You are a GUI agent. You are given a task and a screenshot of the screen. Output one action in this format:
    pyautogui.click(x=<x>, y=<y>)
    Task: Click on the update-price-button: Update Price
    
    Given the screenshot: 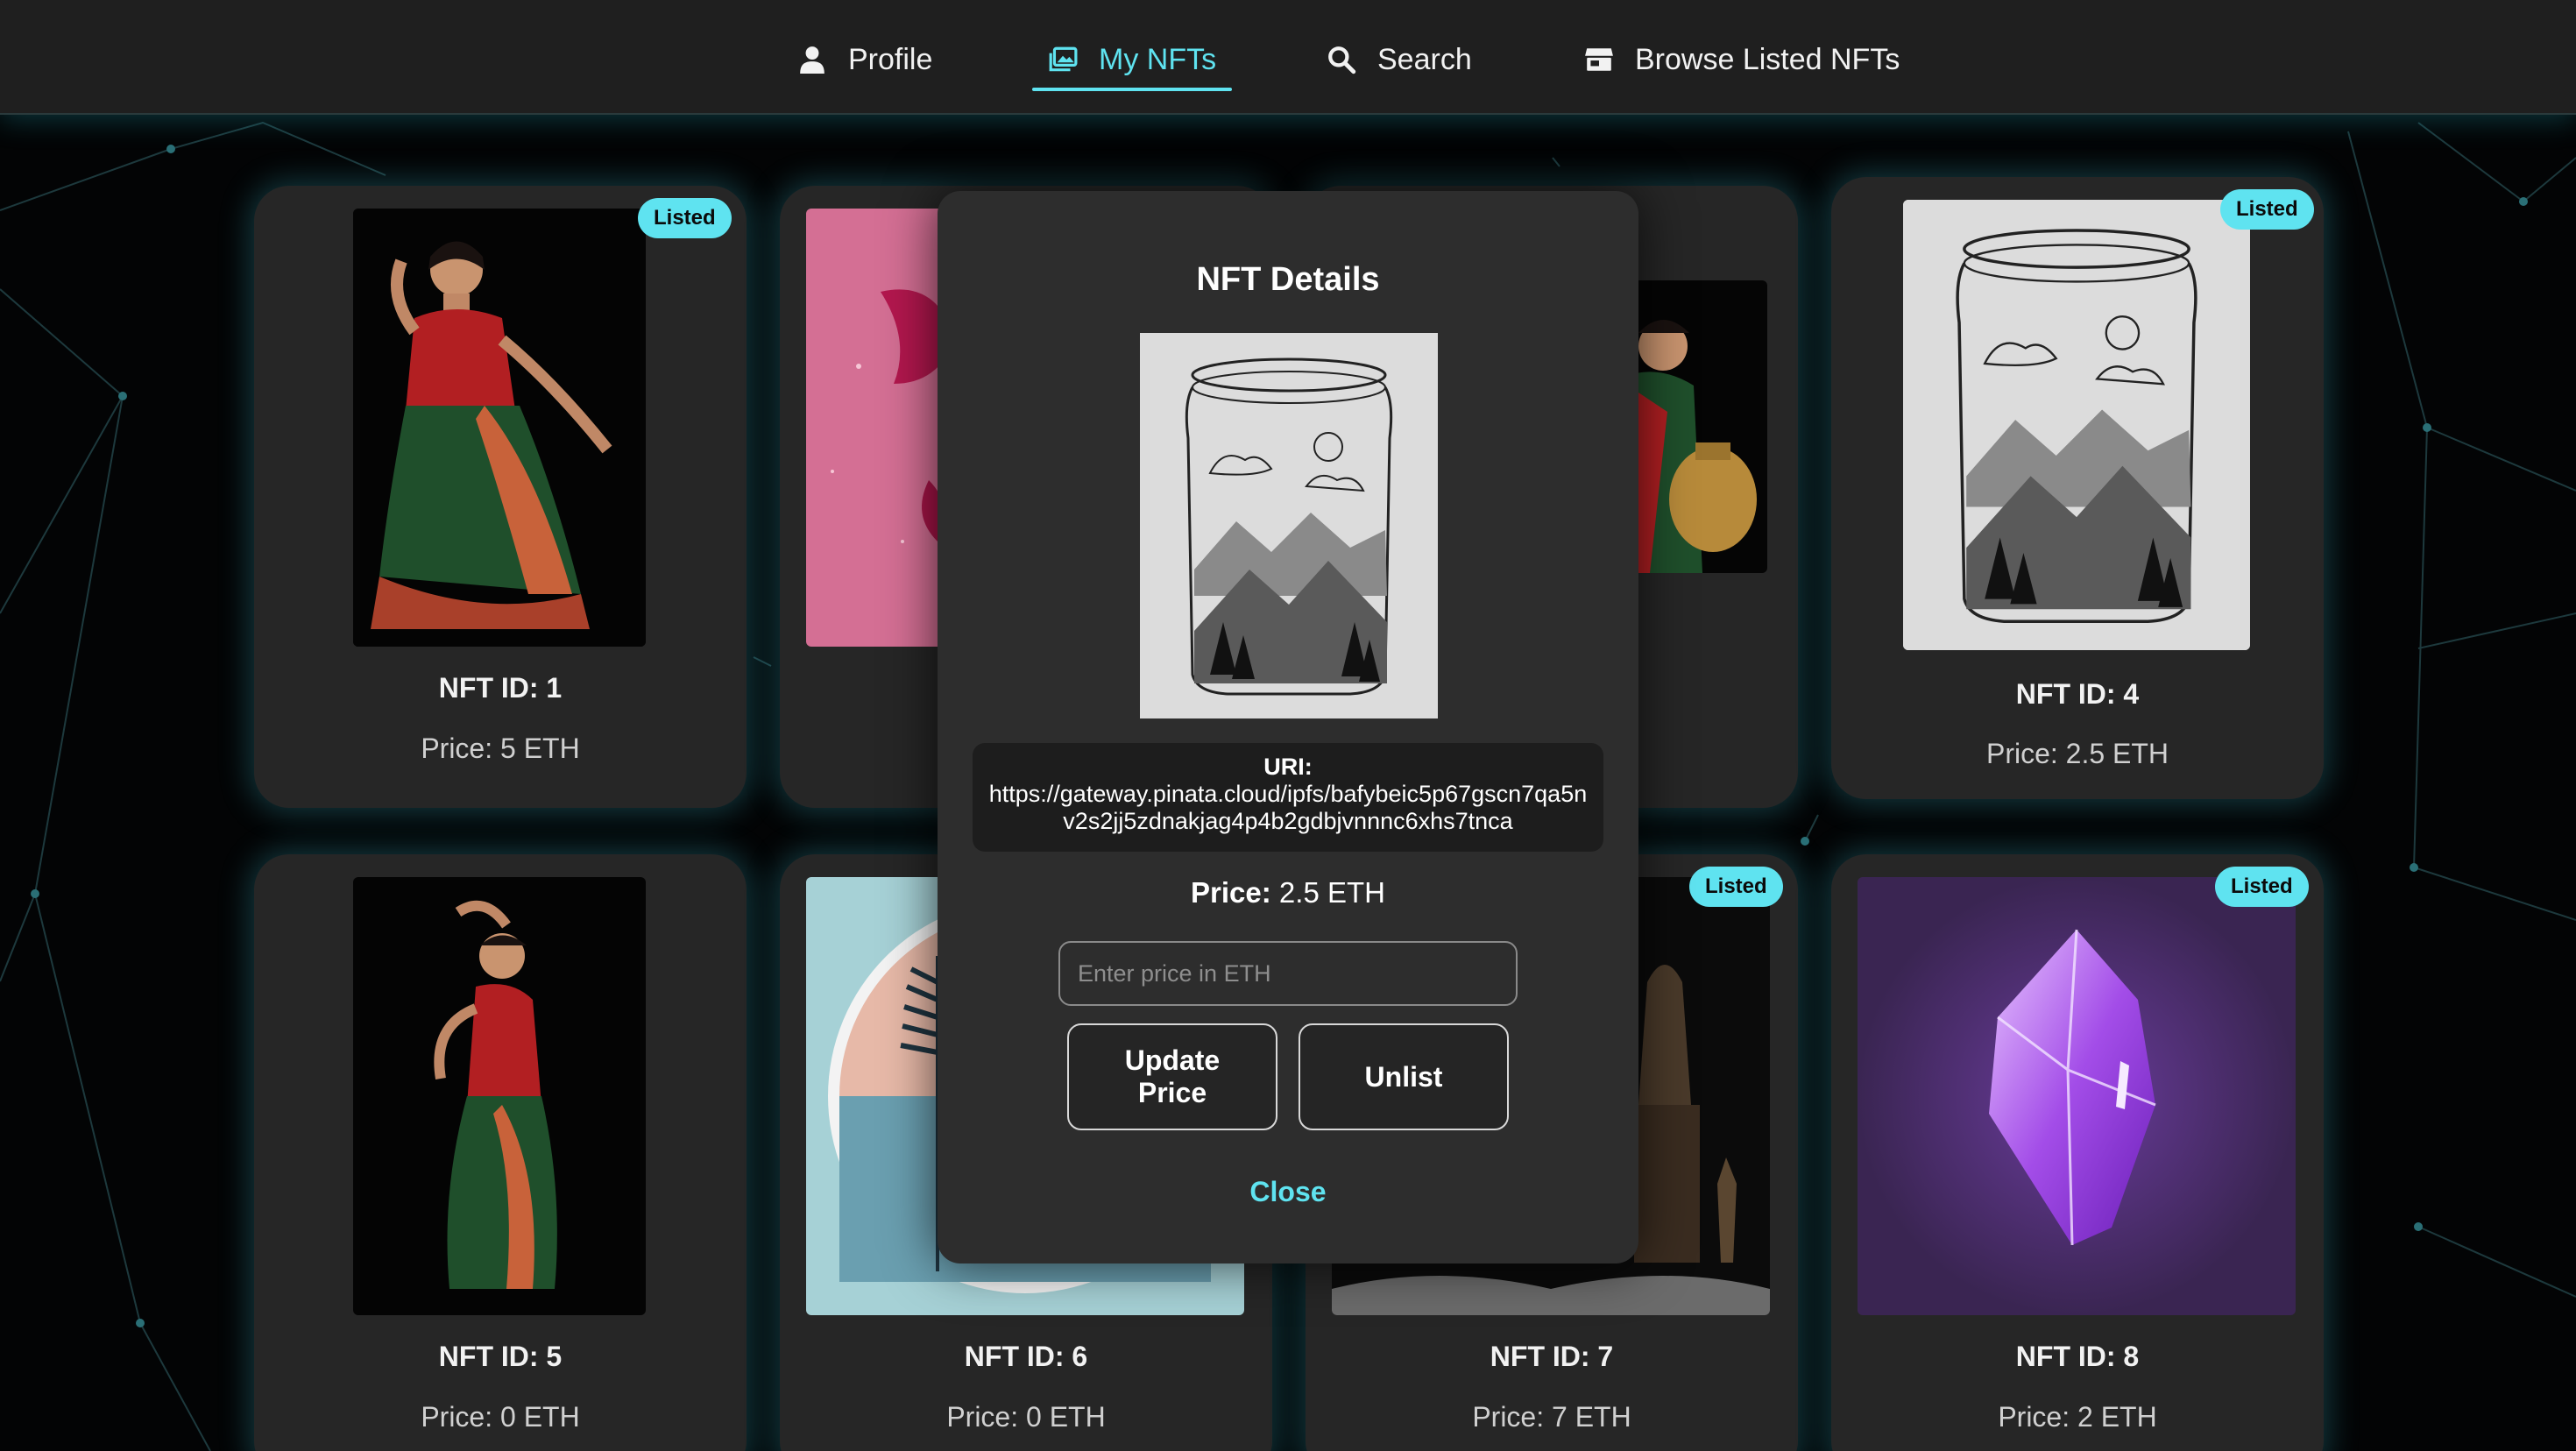 What is the action you would take?
    pyautogui.click(x=1172, y=1076)
    